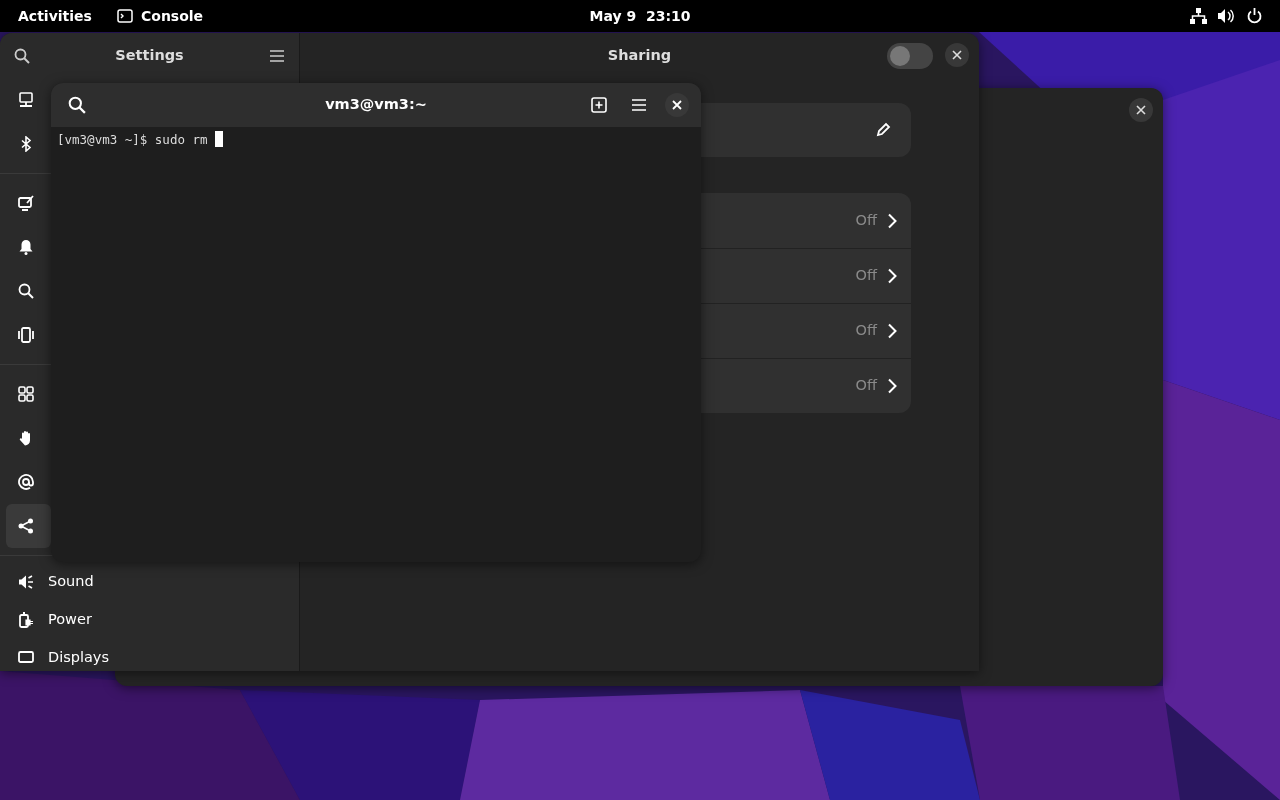 The image size is (1280, 800). Describe the element at coordinates (26, 582) in the screenshot. I see `speaker-icon` at that location.